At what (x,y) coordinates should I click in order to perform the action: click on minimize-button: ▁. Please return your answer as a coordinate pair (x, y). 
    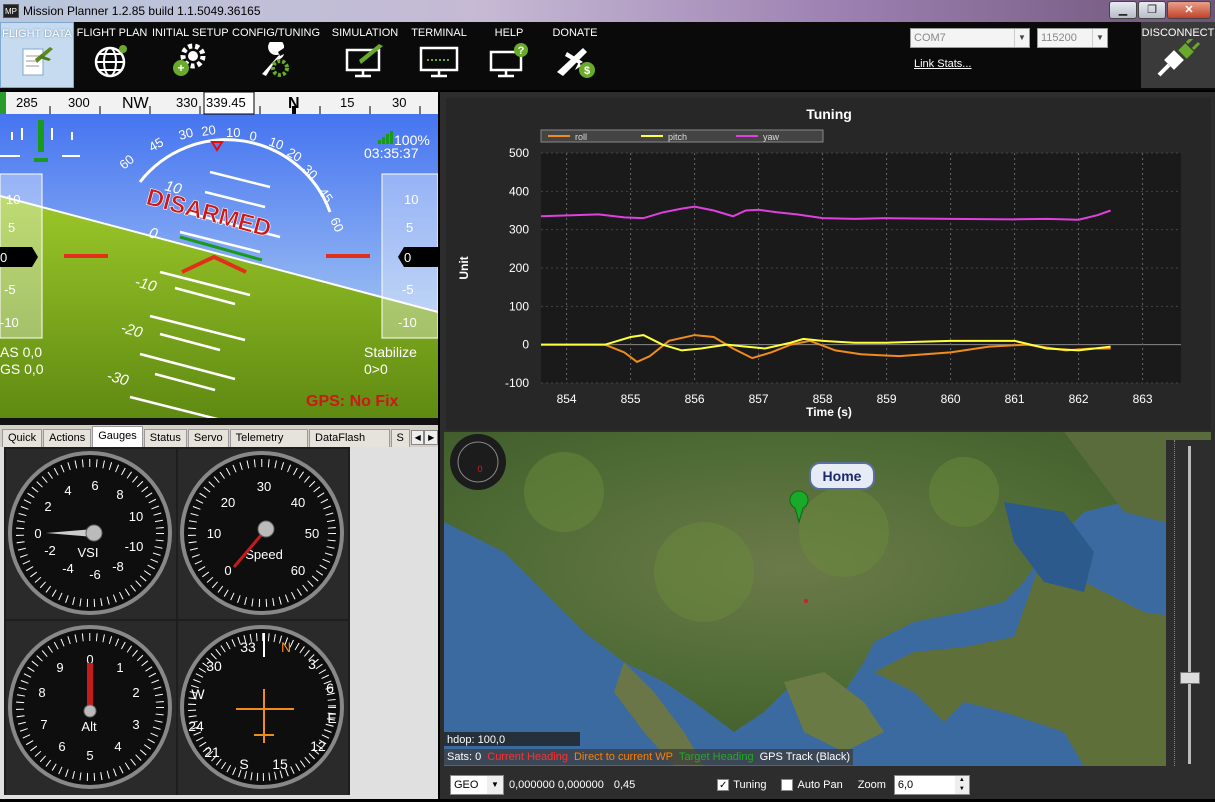
    Looking at the image, I should click on (1123, 10).